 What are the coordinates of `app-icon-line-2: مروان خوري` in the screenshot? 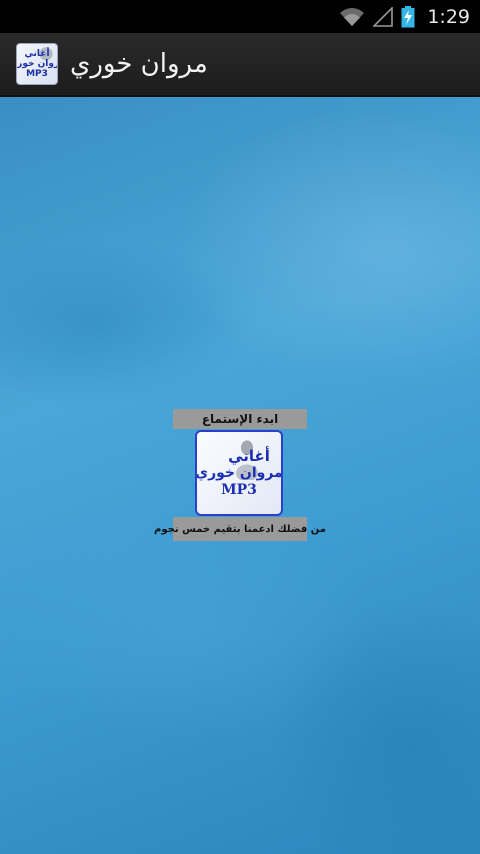 It's located at (37, 64).